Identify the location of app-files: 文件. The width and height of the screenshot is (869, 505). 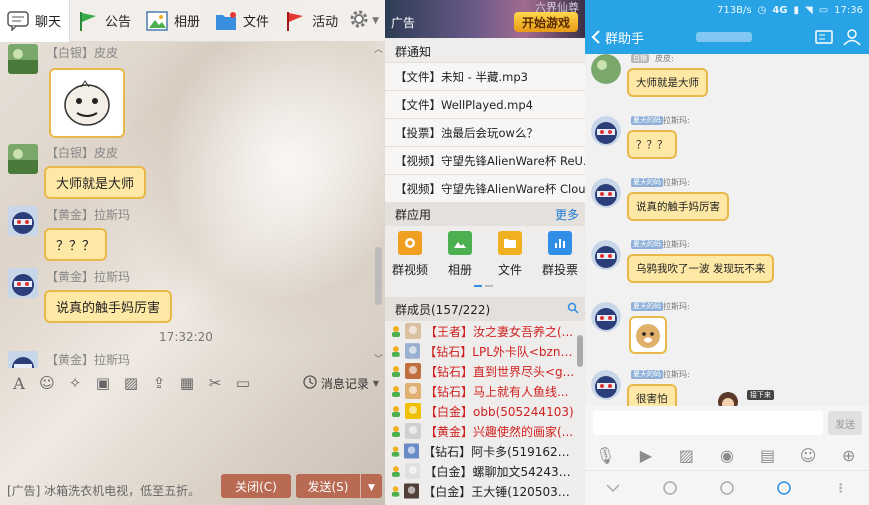
(510, 257).